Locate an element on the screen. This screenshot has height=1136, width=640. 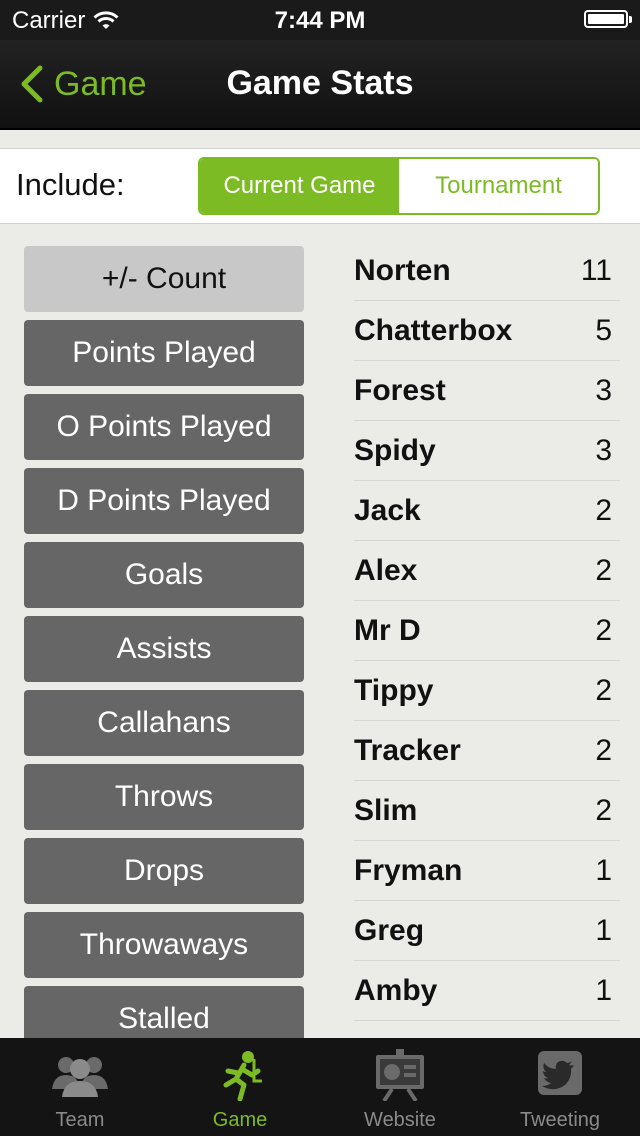
battery-icon is located at coordinates (608, 19).